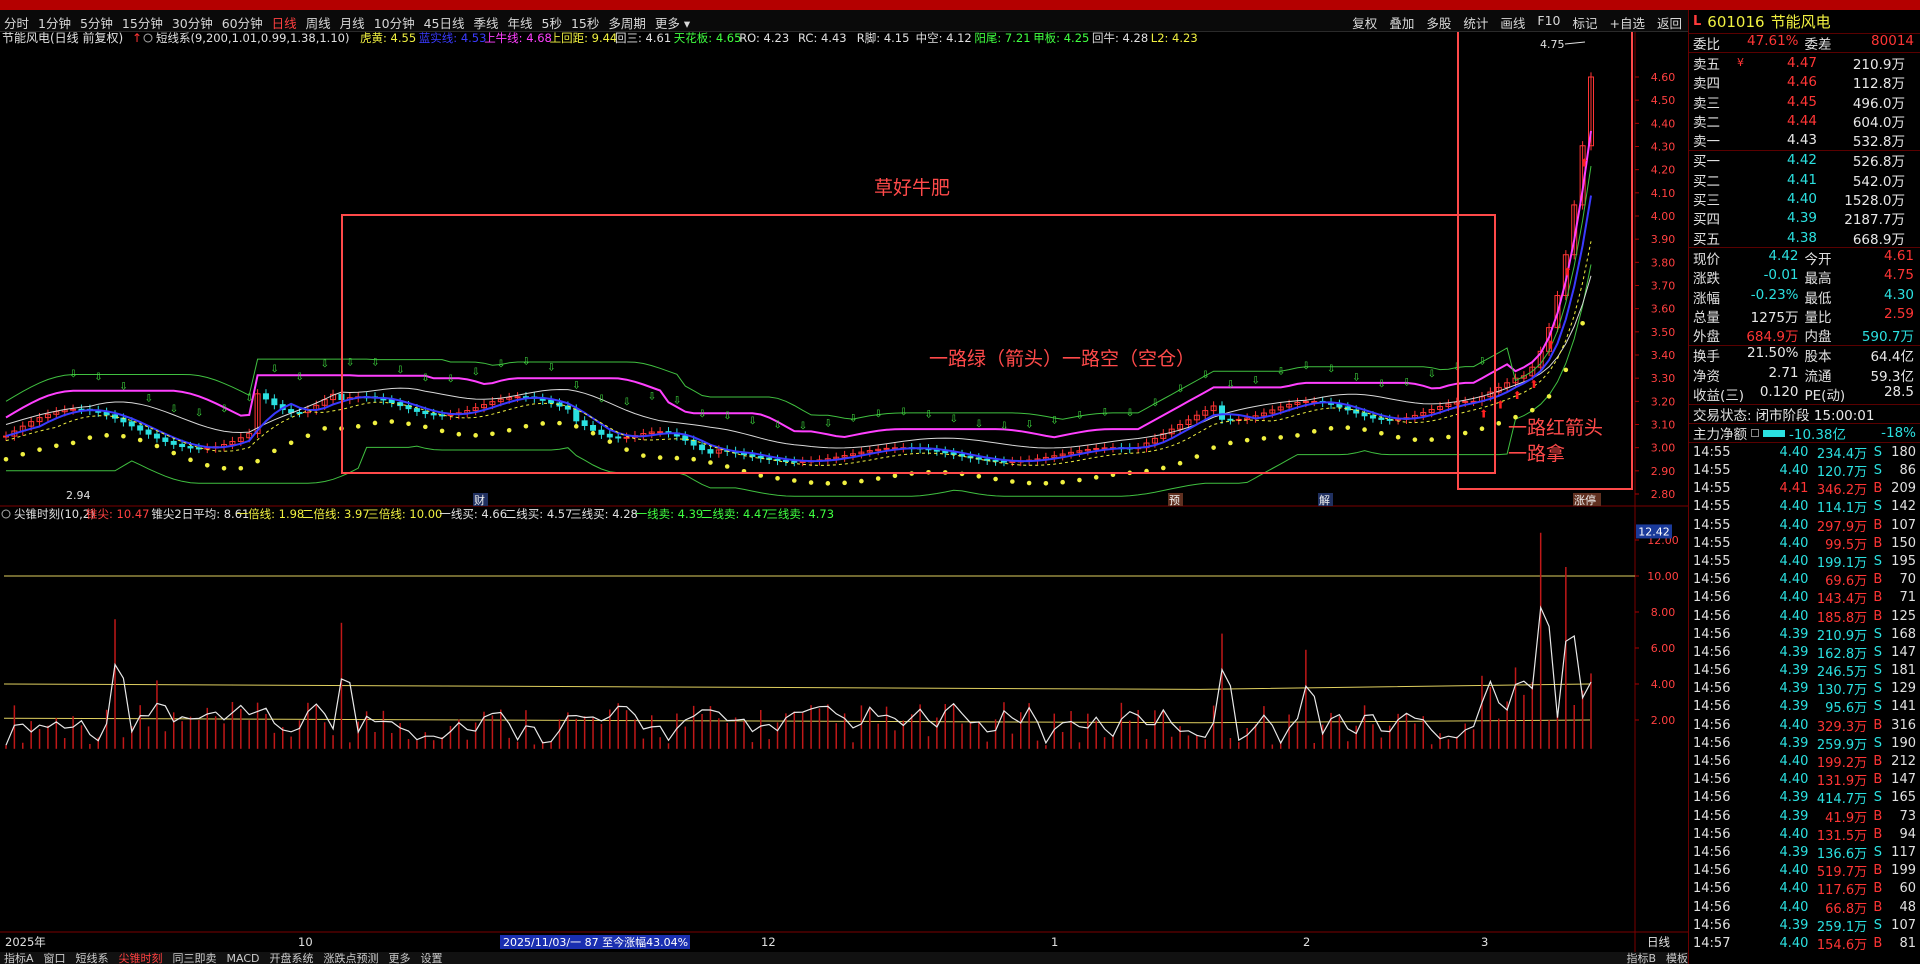  Describe the element at coordinates (1627, 22) in the screenshot. I see `chart-action-button: +自选` at that location.